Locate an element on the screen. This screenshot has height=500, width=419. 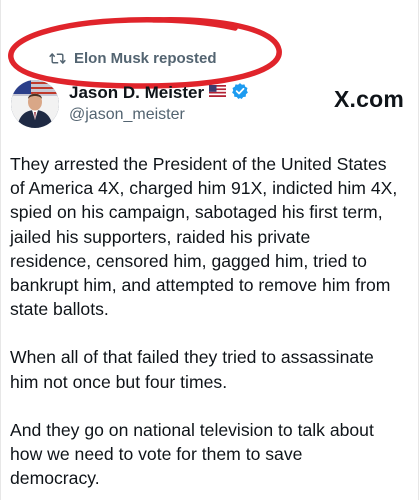
avatar is located at coordinates (35, 104).